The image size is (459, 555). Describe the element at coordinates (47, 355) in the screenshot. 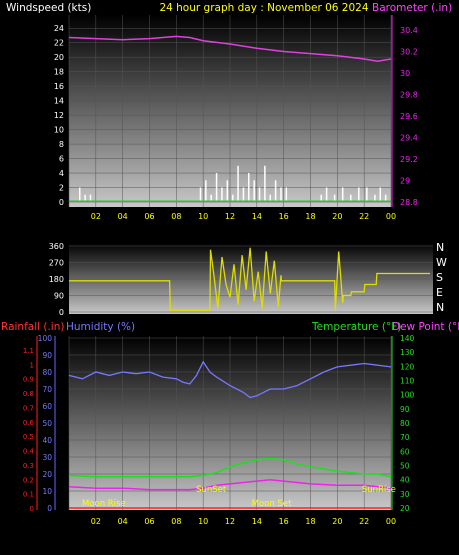

I see `humidity-tick-label: 90` at that location.